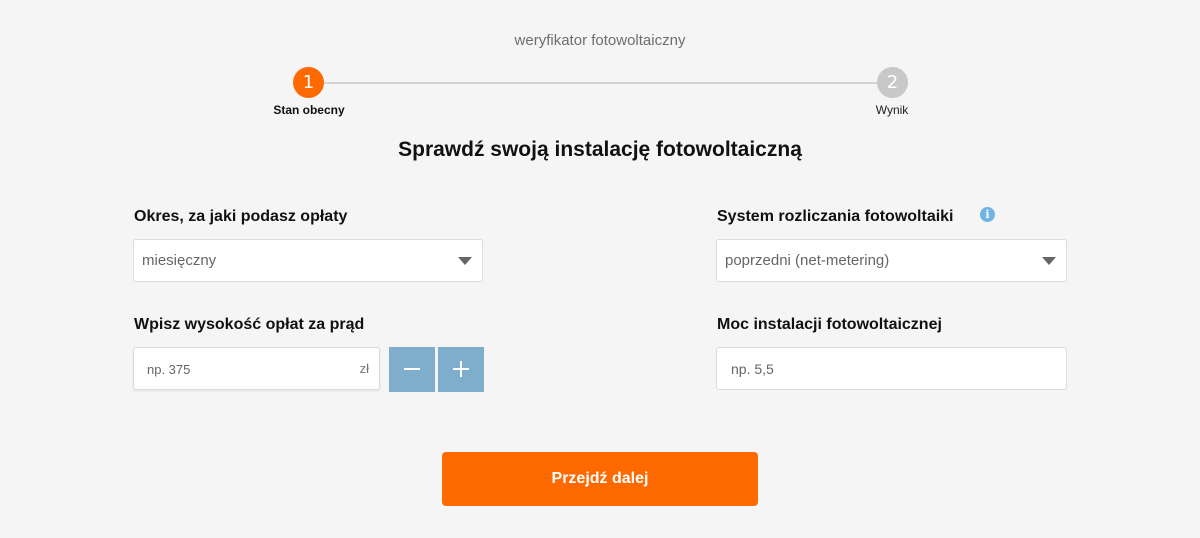 This screenshot has width=1200, height=538. Describe the element at coordinates (891, 260) in the screenshot. I see `system-select: poprzedni (net-metering)` at that location.